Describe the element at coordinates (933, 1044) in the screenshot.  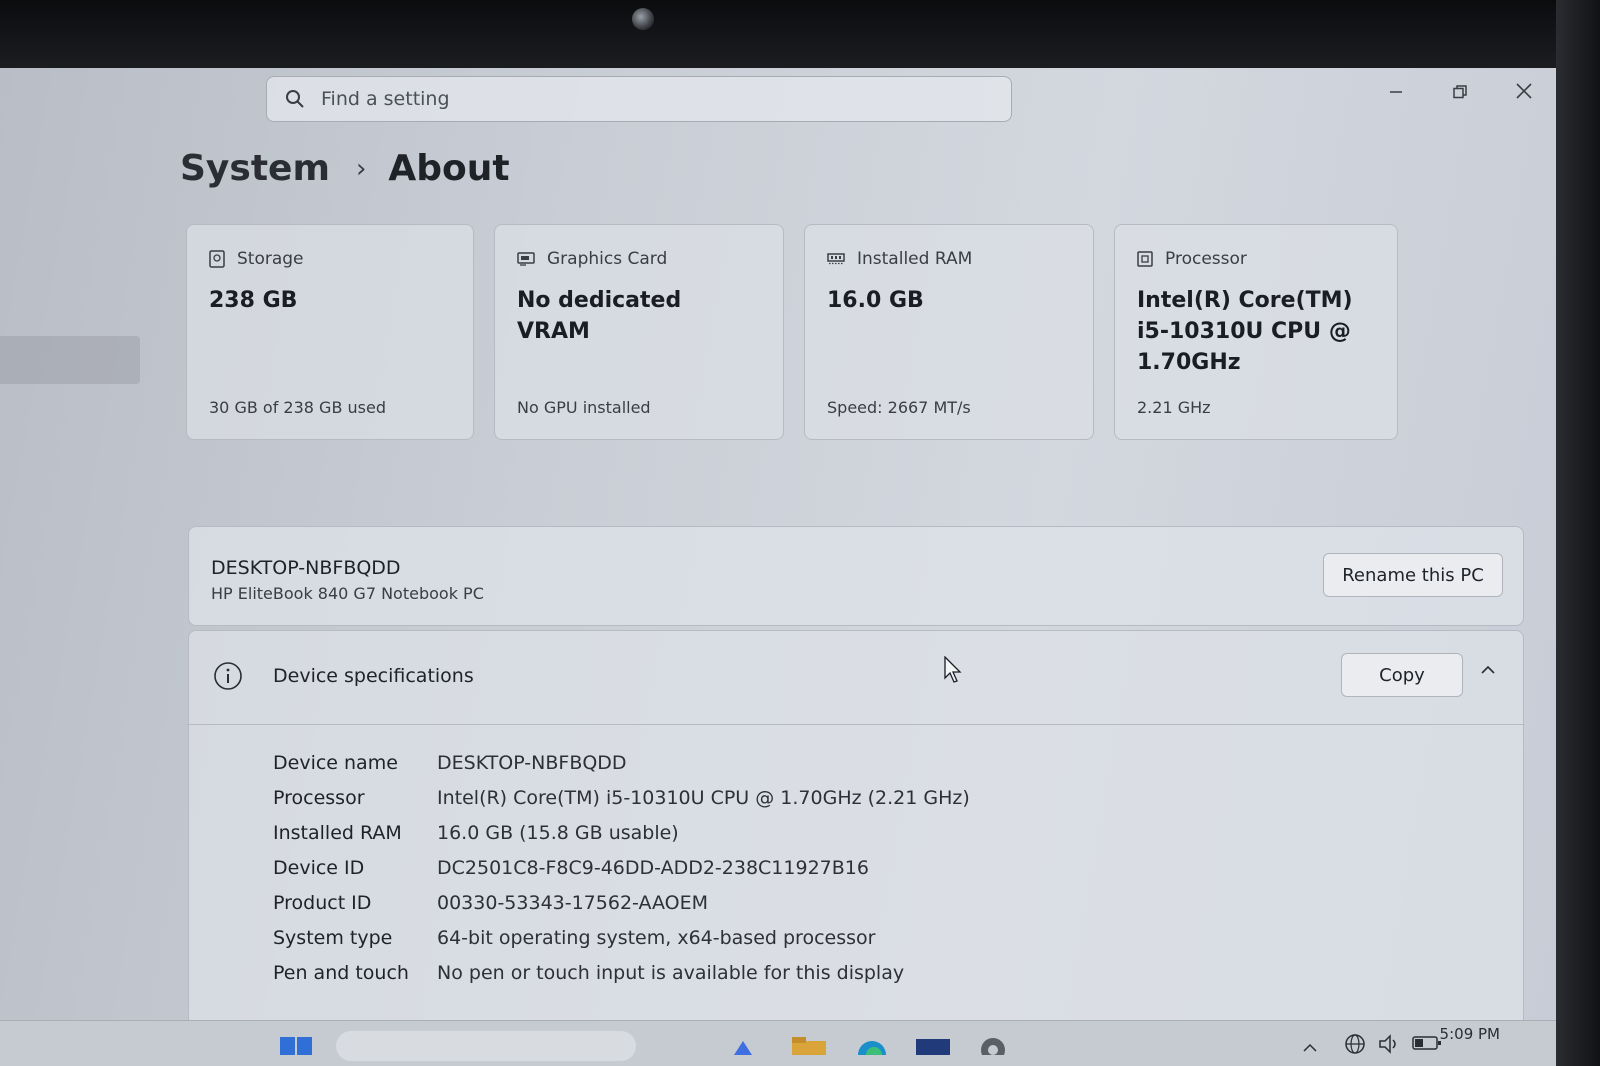
I see `store-icon` at that location.